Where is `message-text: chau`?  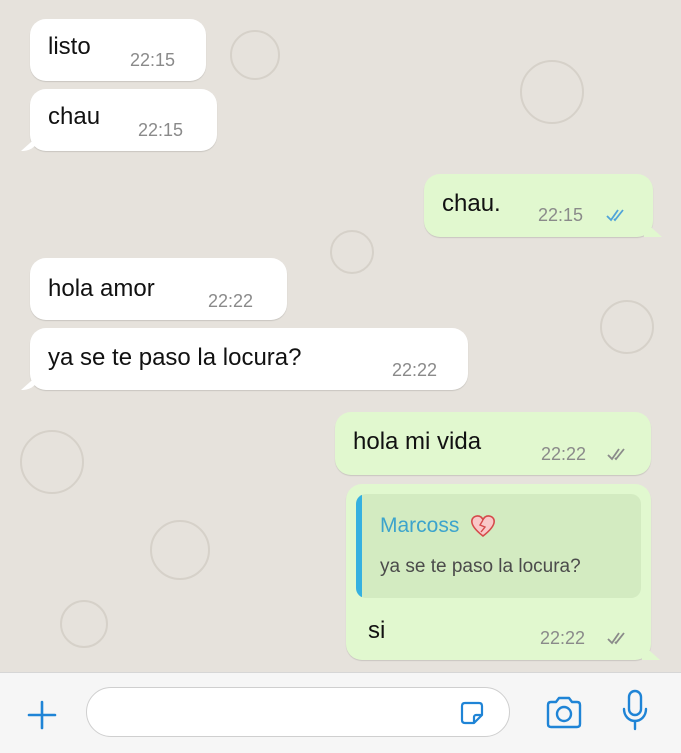 message-text: chau is located at coordinates (74, 116).